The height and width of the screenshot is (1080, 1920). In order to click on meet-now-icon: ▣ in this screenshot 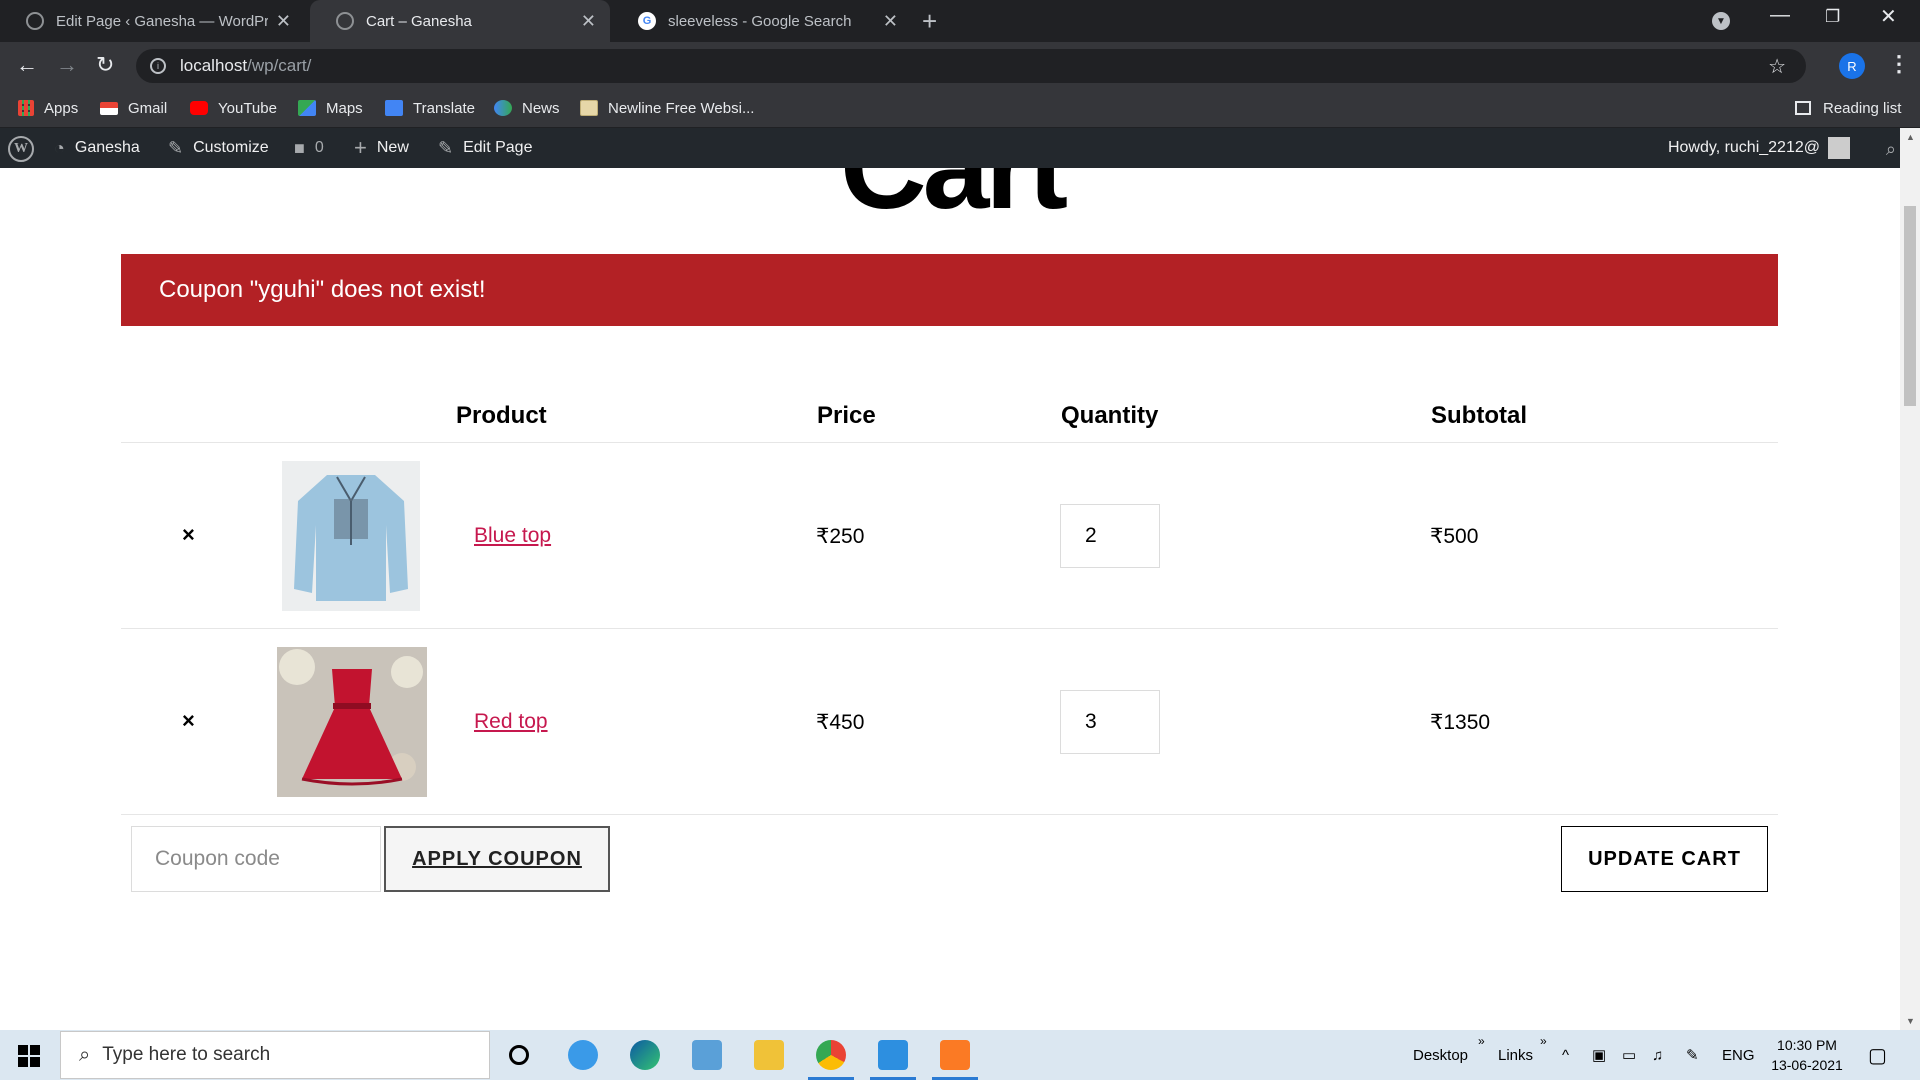, I will do `click(1599, 1055)`.